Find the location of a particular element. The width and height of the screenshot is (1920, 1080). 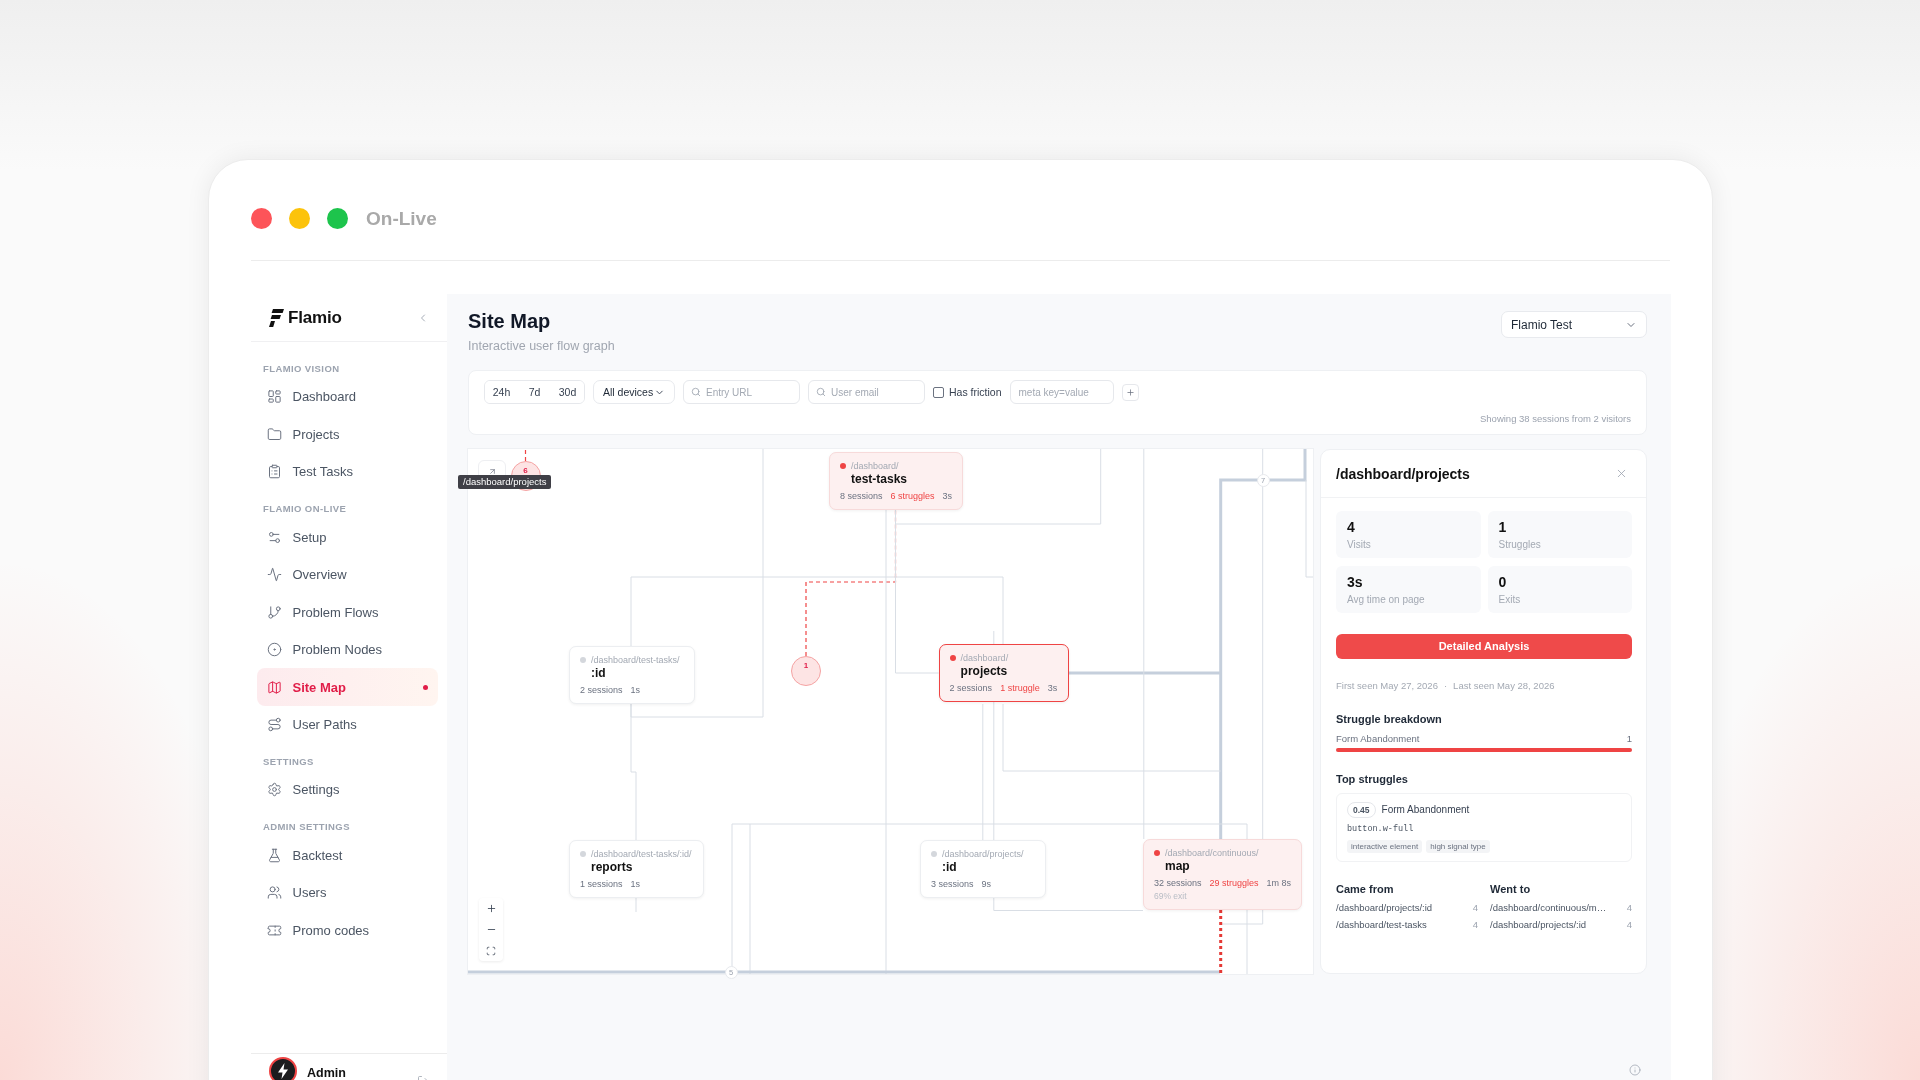

session-summary: Showing 38 sessions from 2 visitors is located at coordinates (1555, 418).